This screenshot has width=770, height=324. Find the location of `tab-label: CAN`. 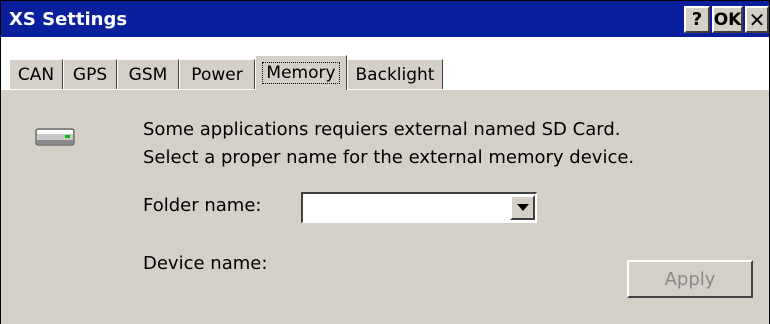

tab-label: CAN is located at coordinates (36, 74).